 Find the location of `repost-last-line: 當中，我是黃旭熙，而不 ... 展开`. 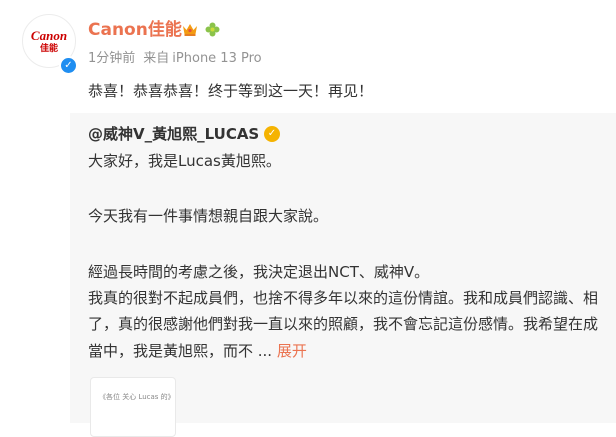

repost-last-line: 當中，我是黃旭熙，而不 ... 展开 is located at coordinates (197, 351).